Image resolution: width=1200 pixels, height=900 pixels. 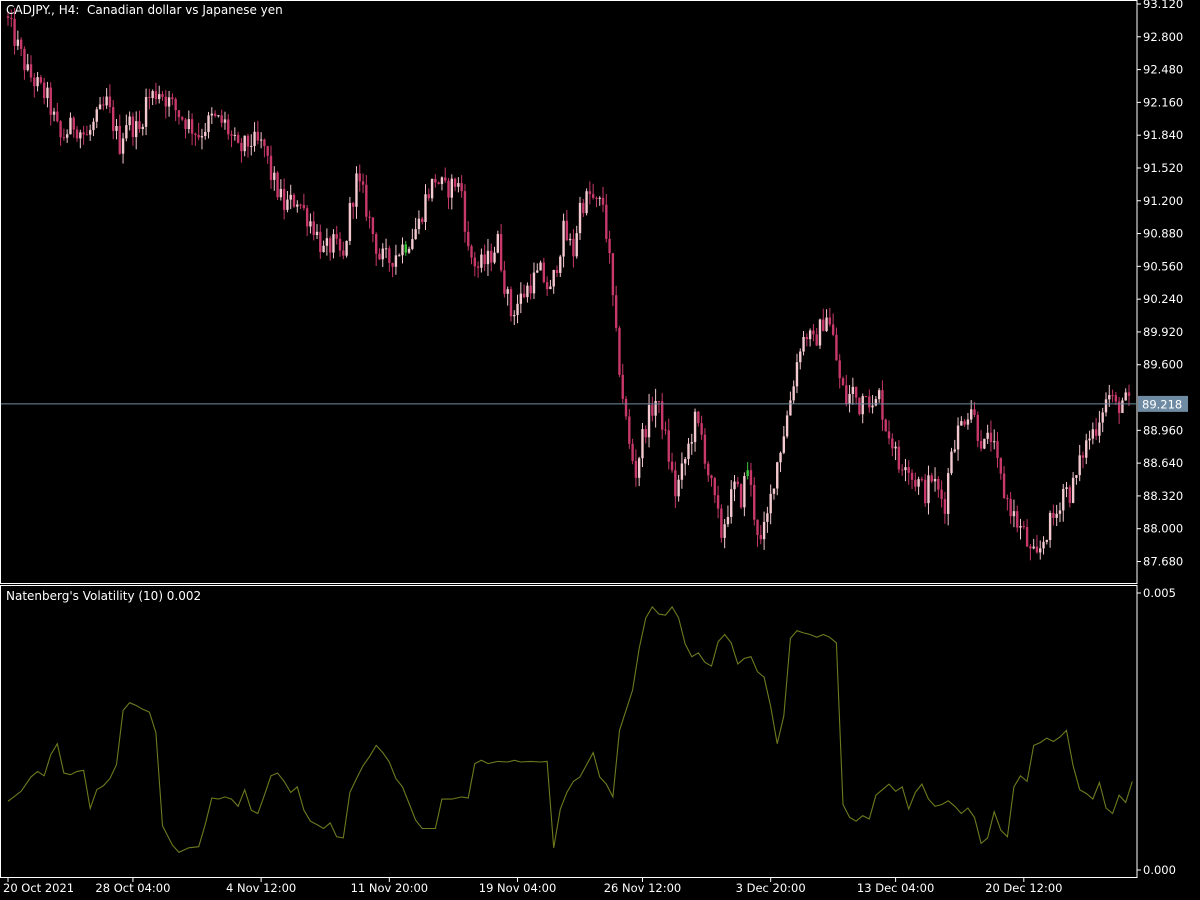 I want to click on y-tick-label: 92.160, so click(x=1163, y=102).